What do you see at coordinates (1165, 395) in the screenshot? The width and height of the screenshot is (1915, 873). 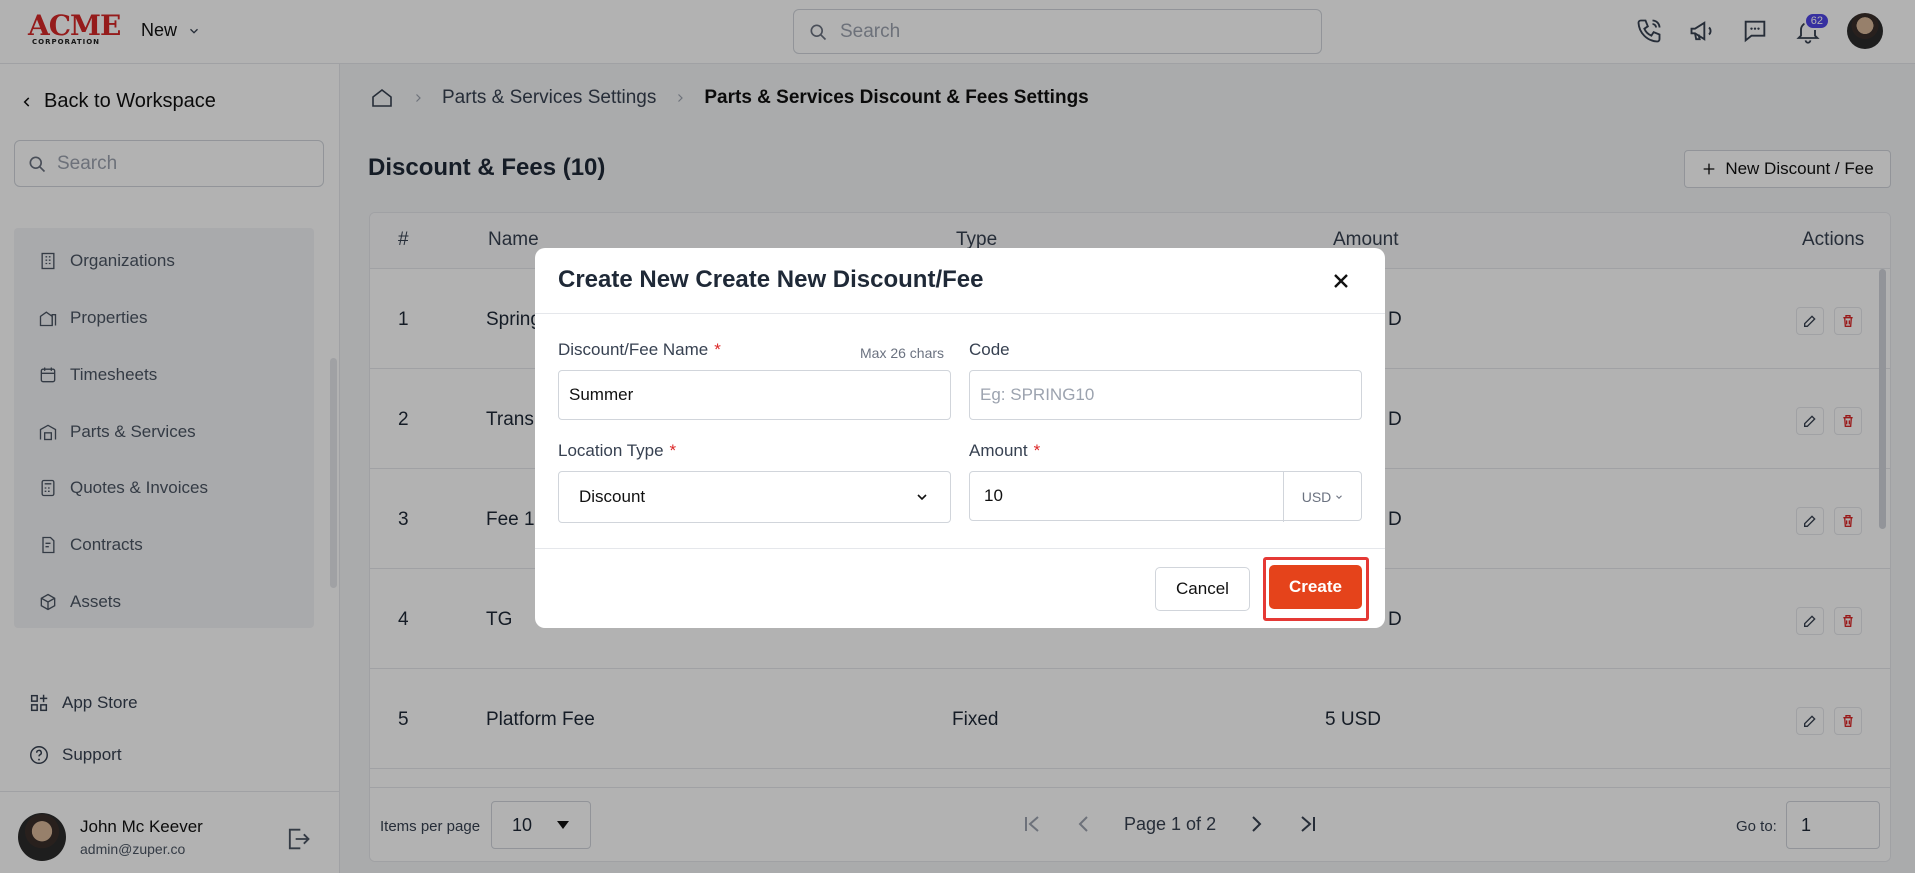 I see `code-input: Eg: SPRING10` at bounding box center [1165, 395].